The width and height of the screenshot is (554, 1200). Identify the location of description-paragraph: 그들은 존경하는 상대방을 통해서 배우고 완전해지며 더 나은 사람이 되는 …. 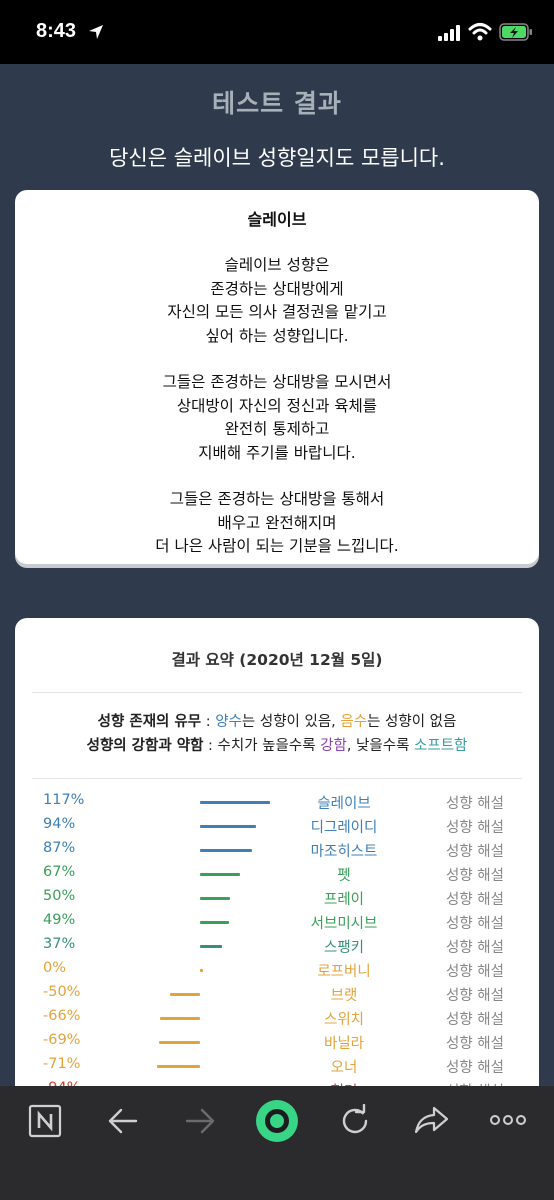
(277, 522).